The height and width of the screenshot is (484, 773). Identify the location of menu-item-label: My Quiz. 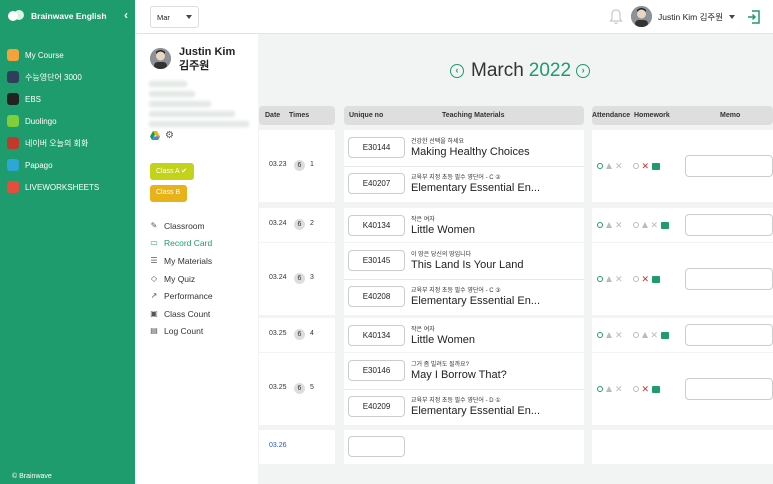
(180, 278).